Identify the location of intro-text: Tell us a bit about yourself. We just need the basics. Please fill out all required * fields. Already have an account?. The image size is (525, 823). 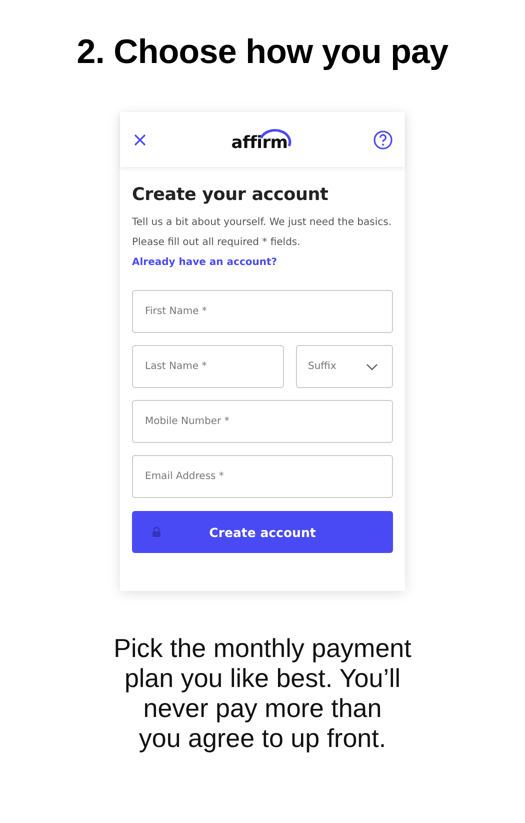
(262, 243).